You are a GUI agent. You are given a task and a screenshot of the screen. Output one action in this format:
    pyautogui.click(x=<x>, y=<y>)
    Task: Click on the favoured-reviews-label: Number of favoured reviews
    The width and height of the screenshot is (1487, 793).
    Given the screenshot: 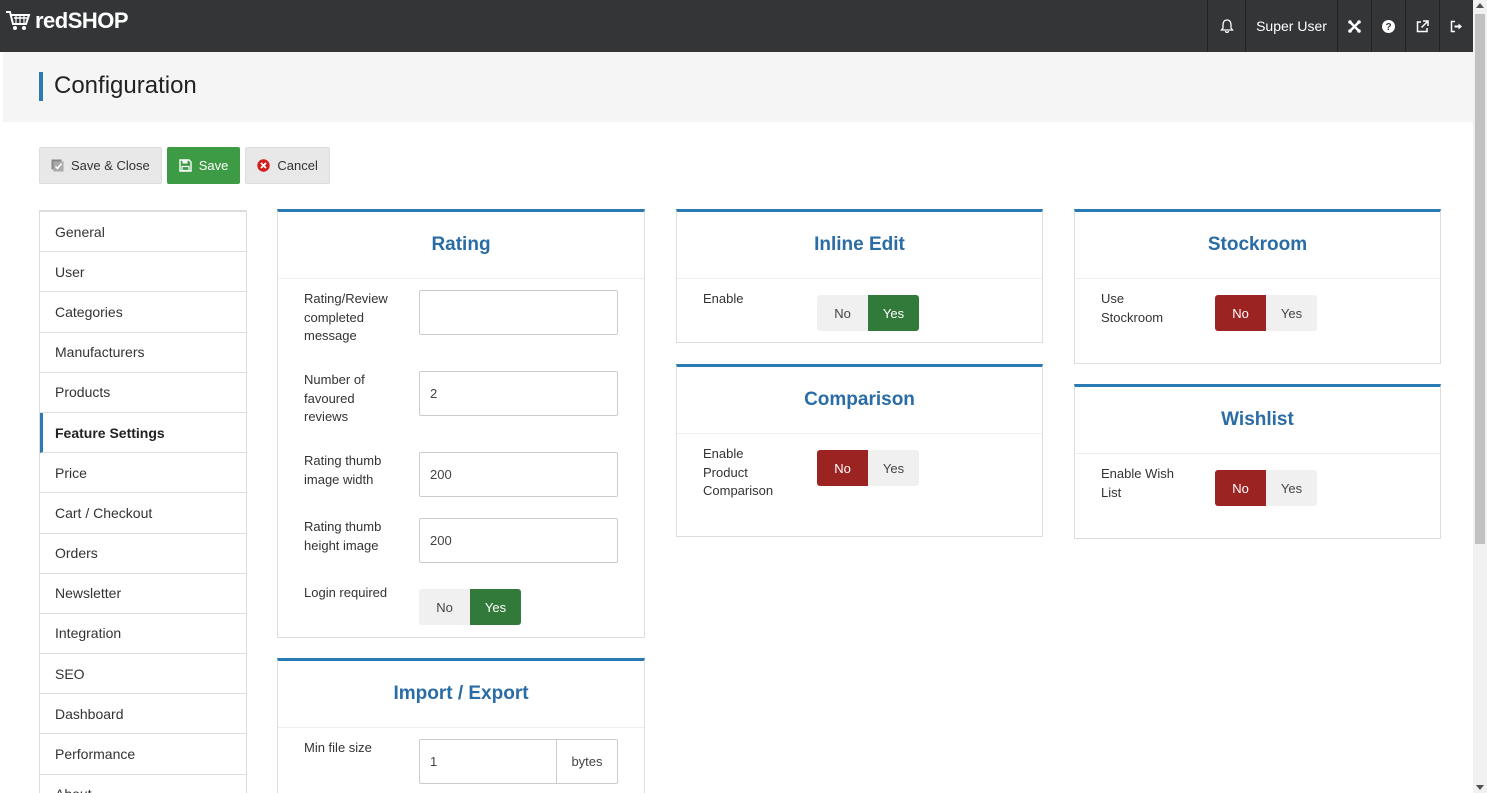 What is the action you would take?
    pyautogui.click(x=334, y=398)
    